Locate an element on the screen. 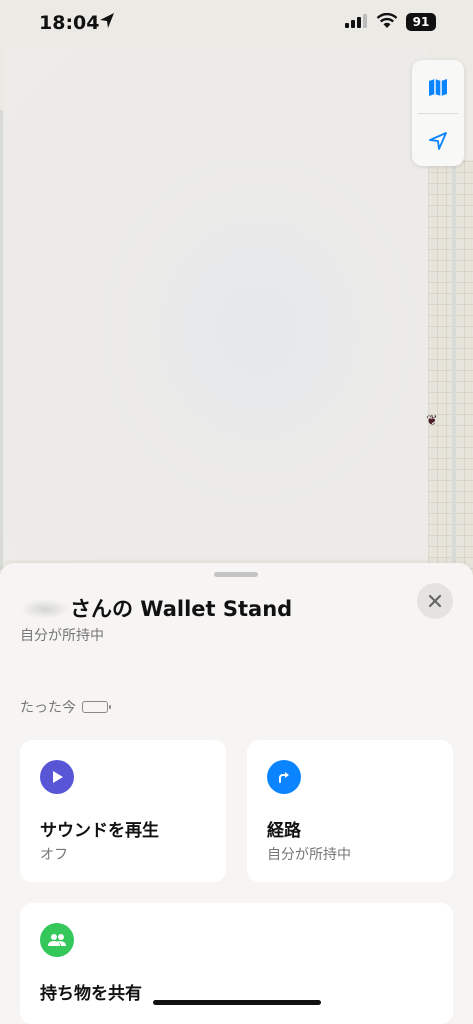 The height and width of the screenshot is (1024, 473). item-location-marker: ❦ is located at coordinates (432, 421).